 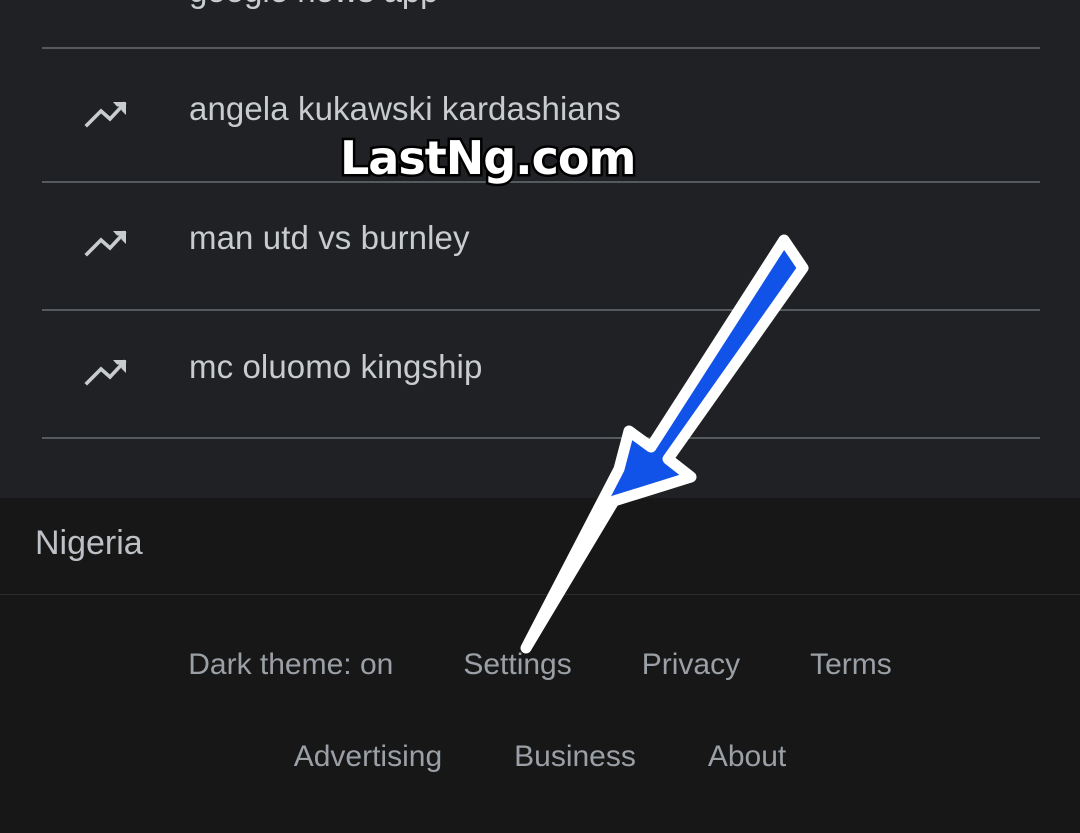 I want to click on footer-link-about: About, so click(x=747, y=757).